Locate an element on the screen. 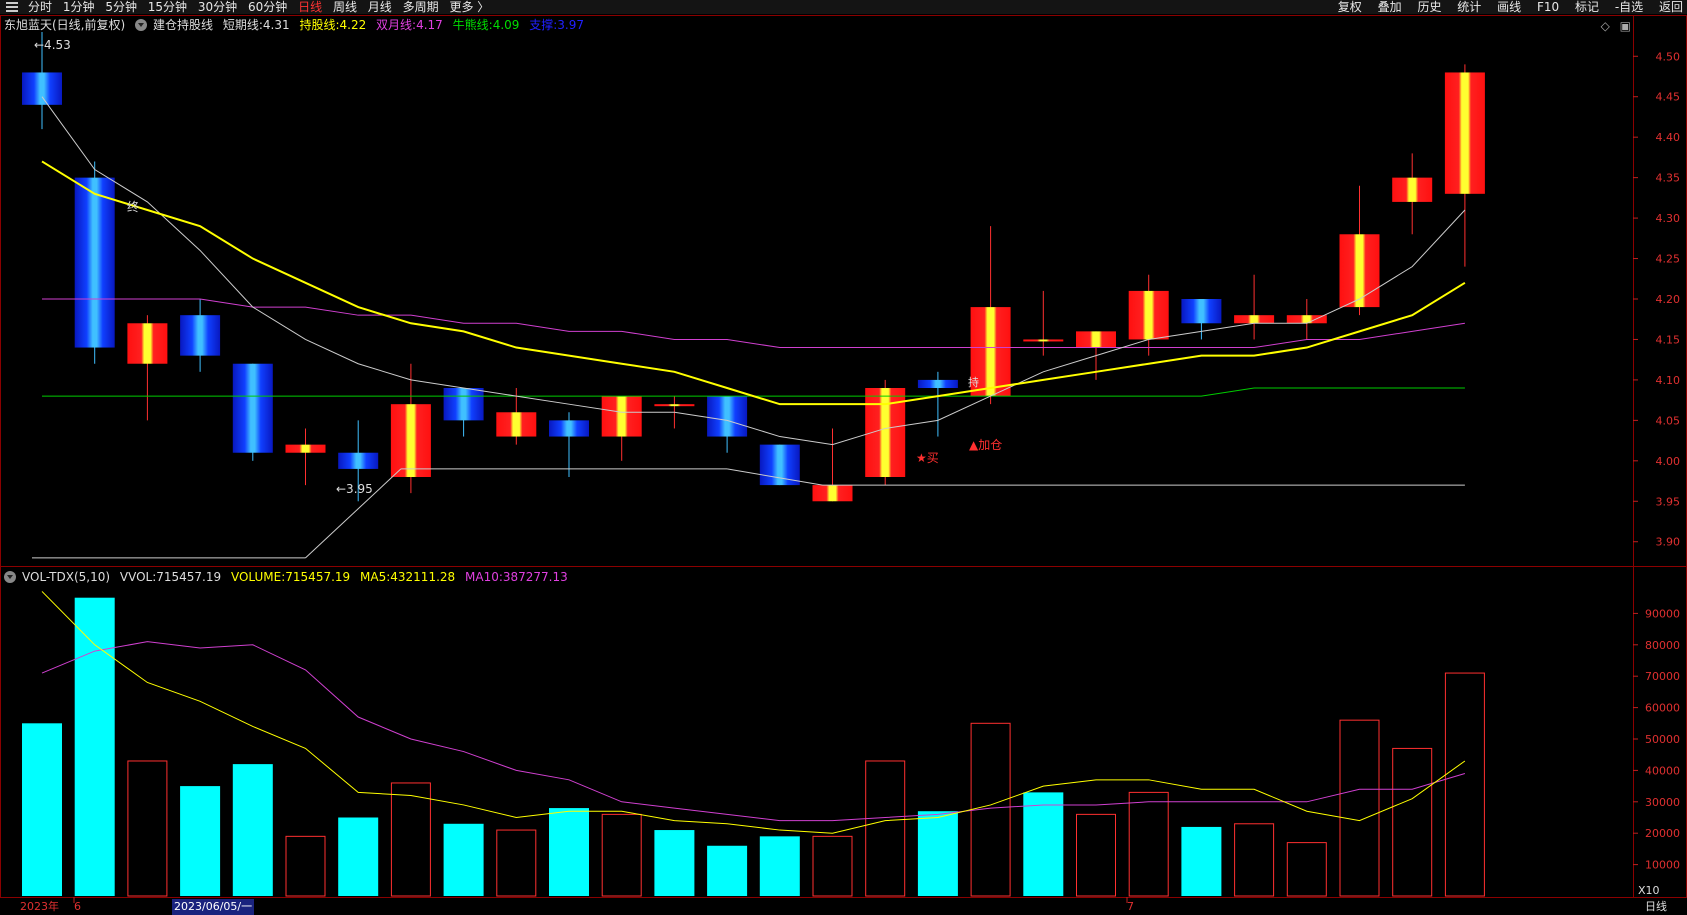 The width and height of the screenshot is (1687, 915). support-value: 3.97 is located at coordinates (570, 25).